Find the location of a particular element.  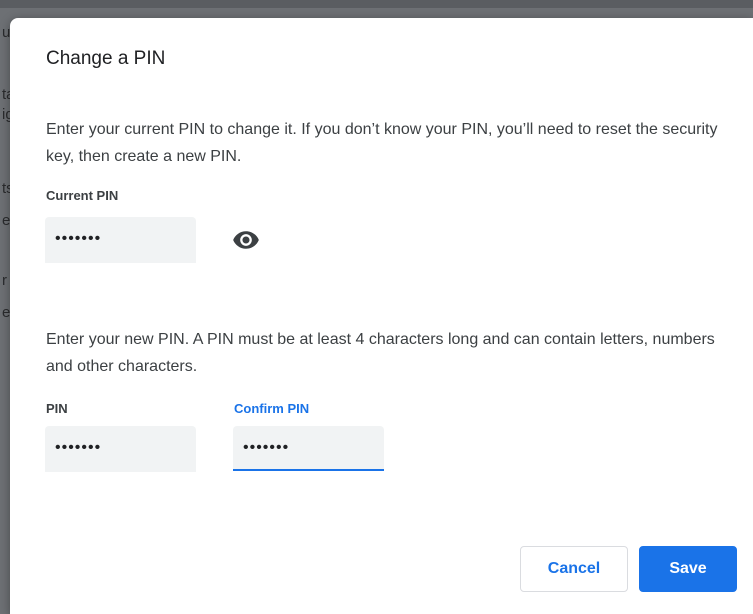

pin-field is located at coordinates (120, 449).